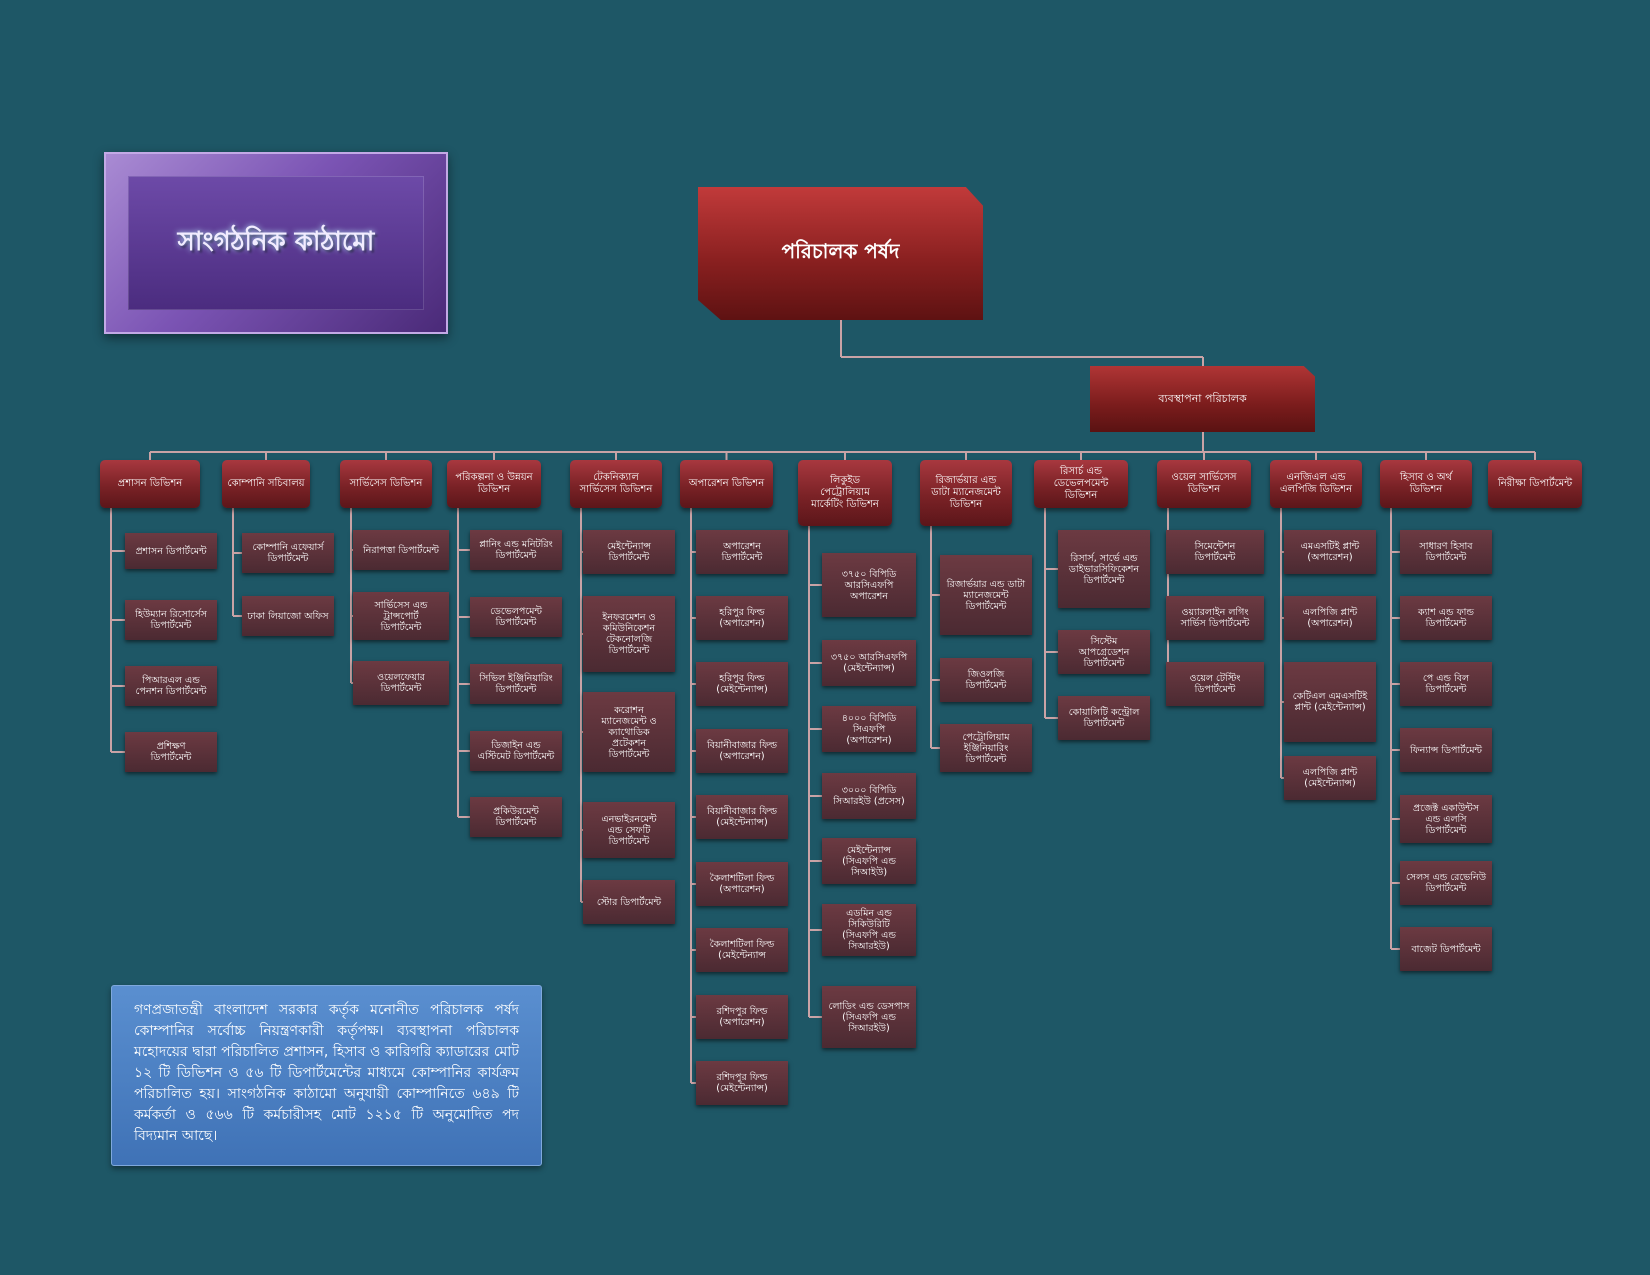  Describe the element at coordinates (742, 950) in the screenshot. I see `department-box: কৈলাশটিলা ফিল্ড (মেইন্টেন্যান্স` at that location.